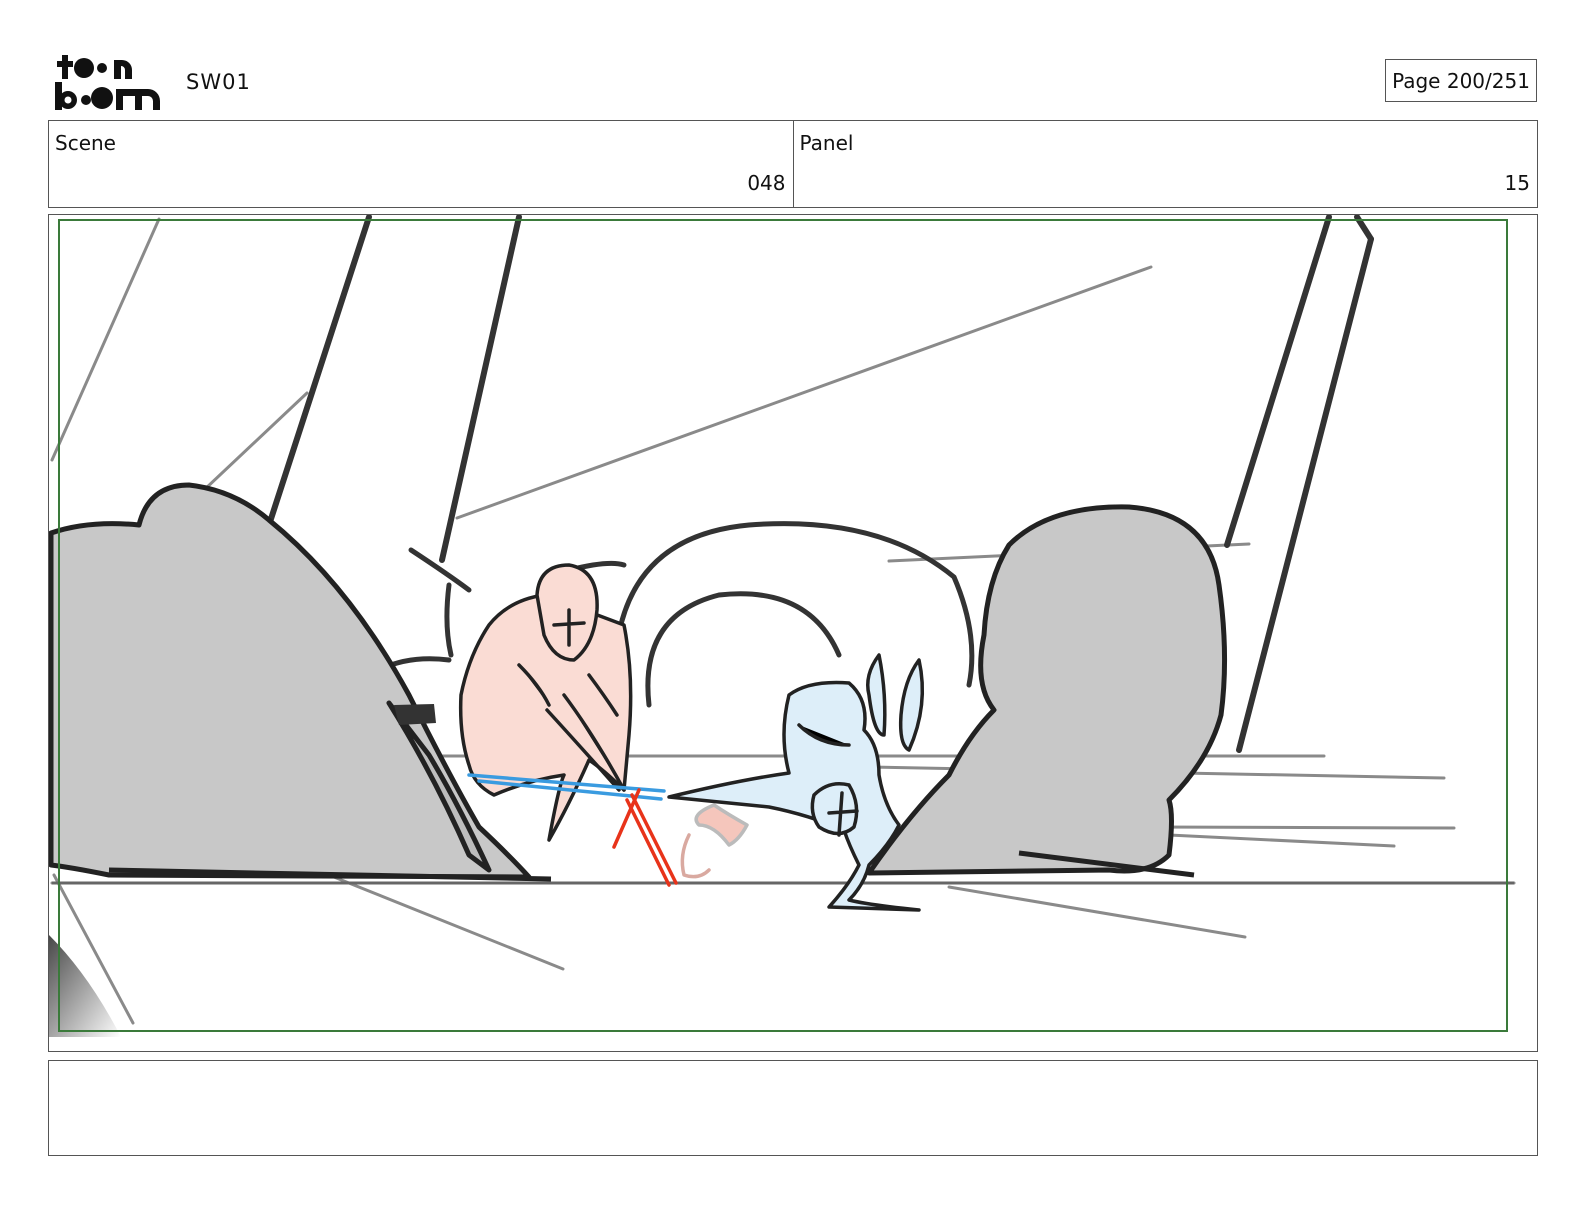  Describe the element at coordinates (793, 1108) in the screenshot. I see `panel-notes` at that location.